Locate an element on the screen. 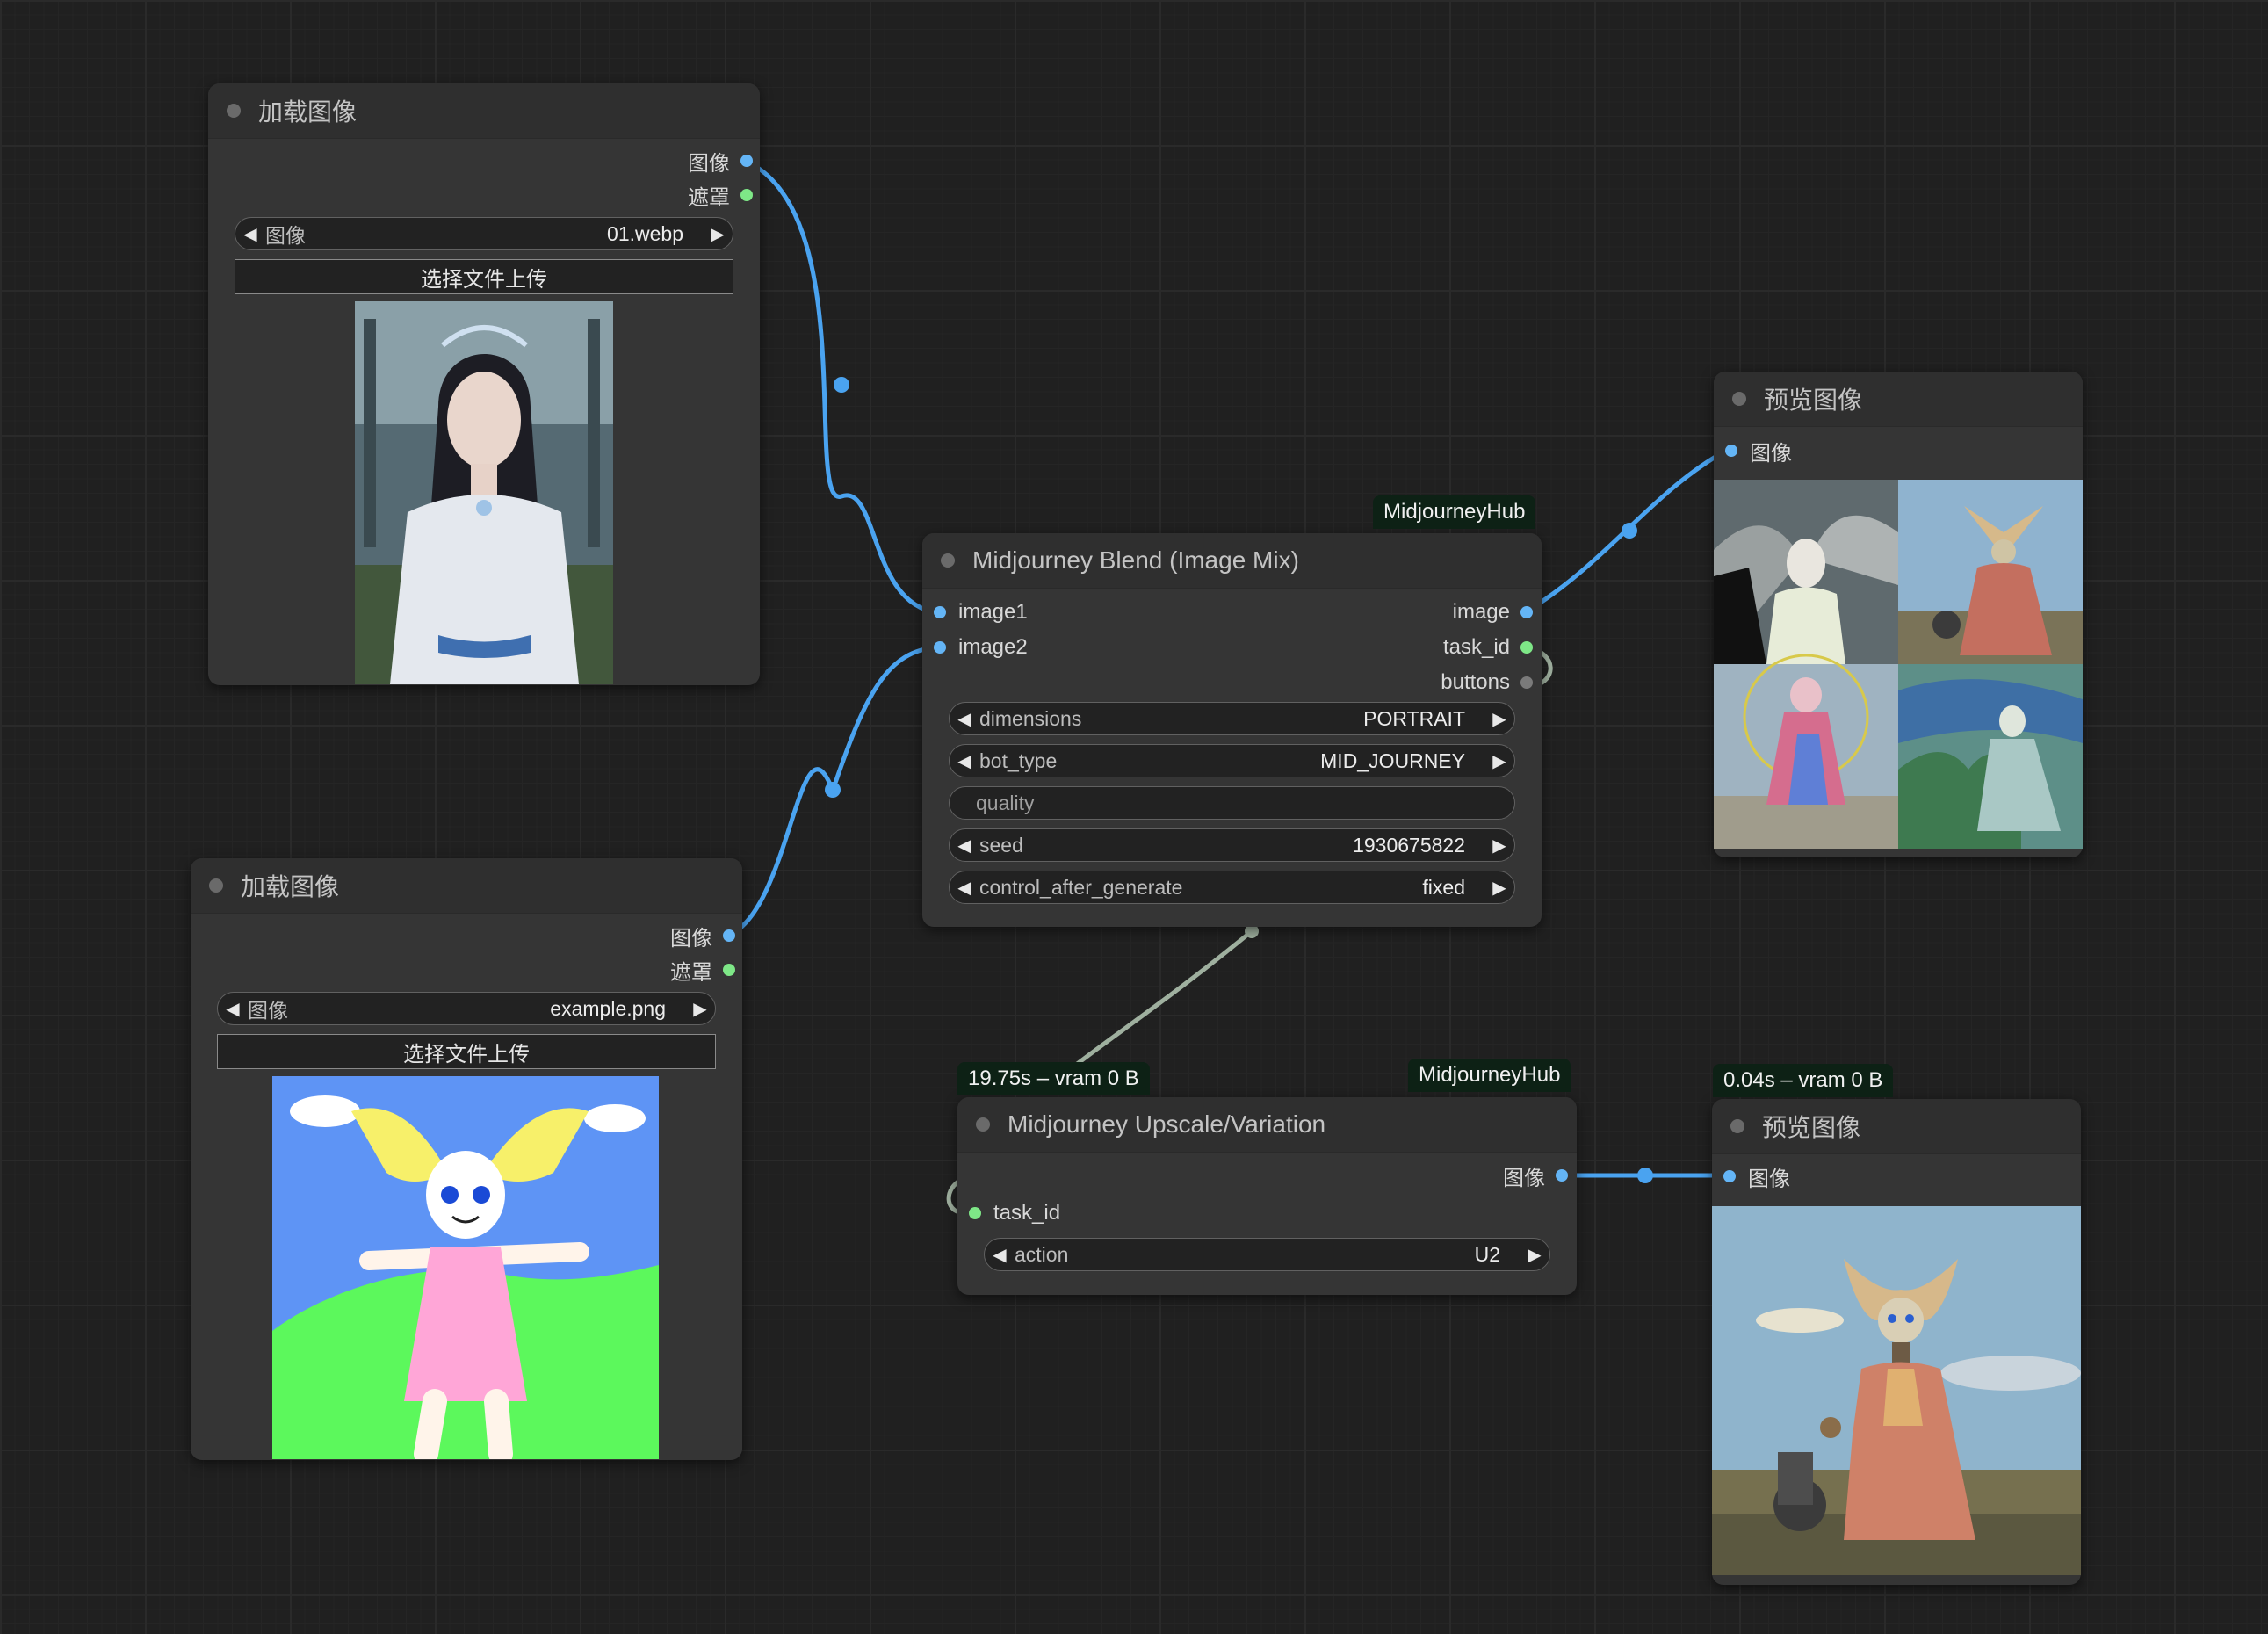 The width and height of the screenshot is (2268, 1634). image-select-widget: ◀ 图像 example.png ▶ is located at coordinates (466, 1008).